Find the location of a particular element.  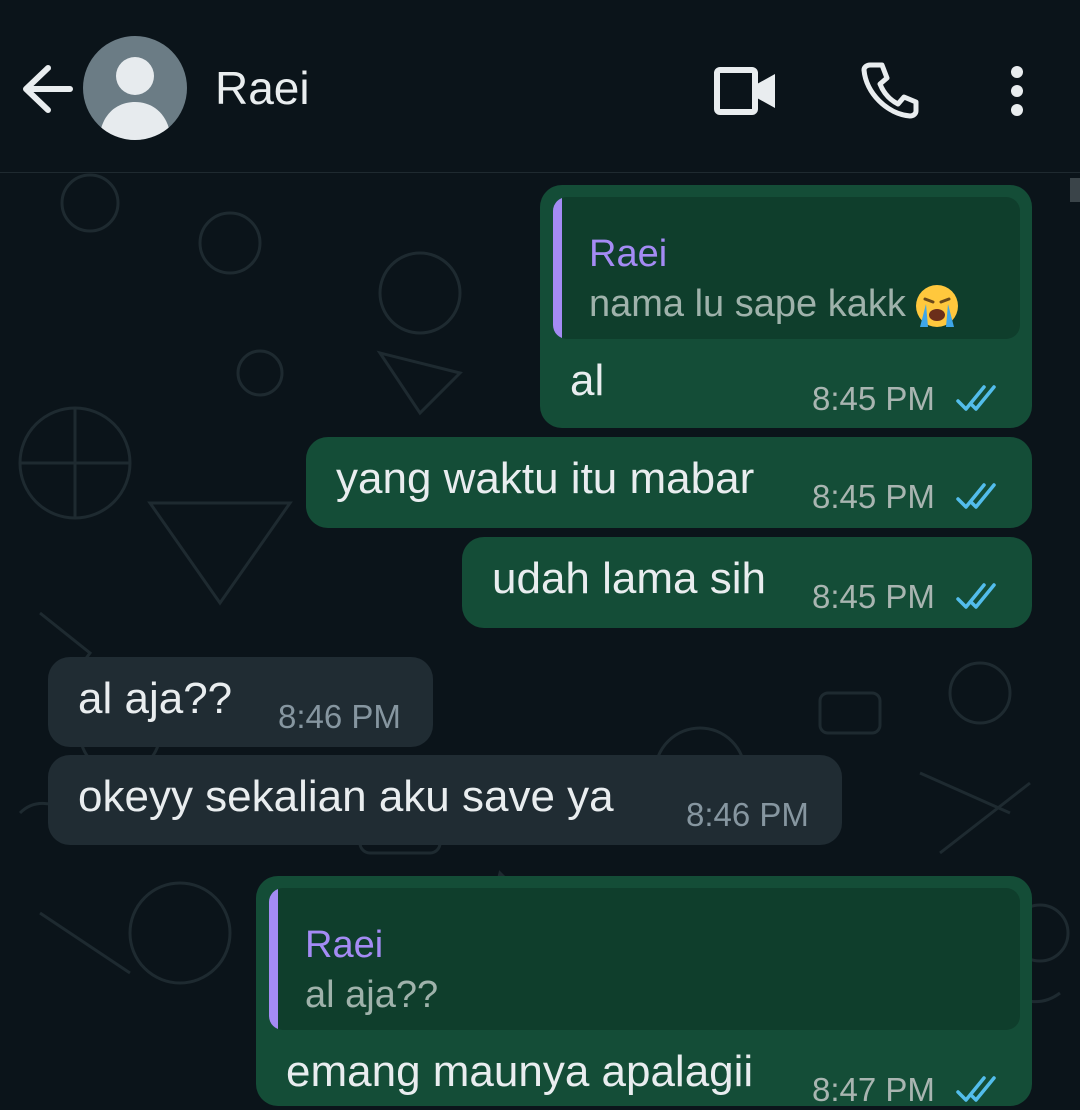

avatar is located at coordinates (135, 88).